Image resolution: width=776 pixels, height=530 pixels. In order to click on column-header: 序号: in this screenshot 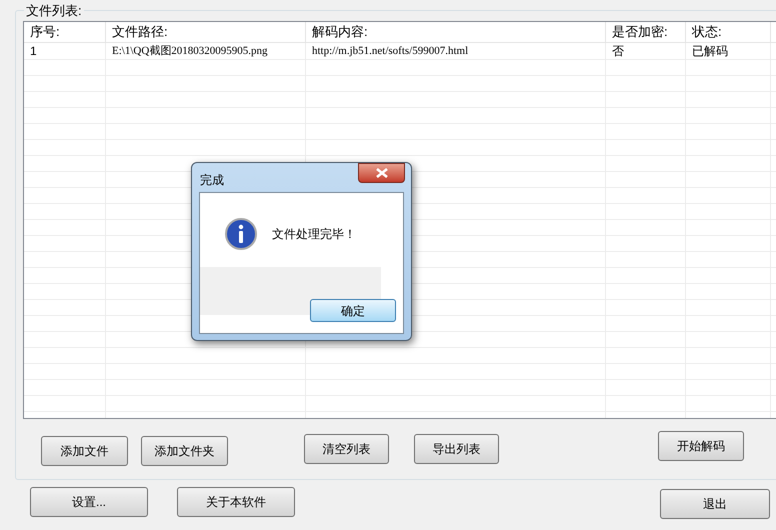, I will do `click(65, 32)`.